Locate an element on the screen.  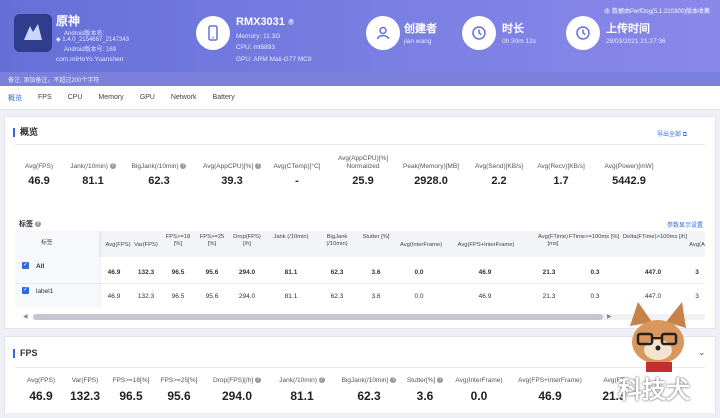
version-note-text: 数据由PerfDog(5.1.210300)版本收集 is located at coordinates (660, 12).